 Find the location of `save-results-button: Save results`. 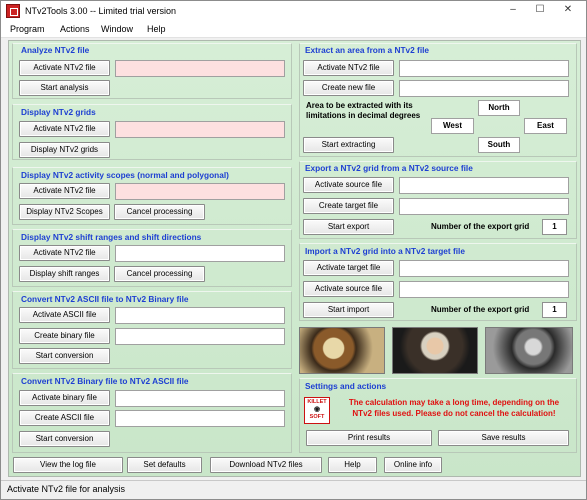

save-results-button: Save results is located at coordinates (503, 438).